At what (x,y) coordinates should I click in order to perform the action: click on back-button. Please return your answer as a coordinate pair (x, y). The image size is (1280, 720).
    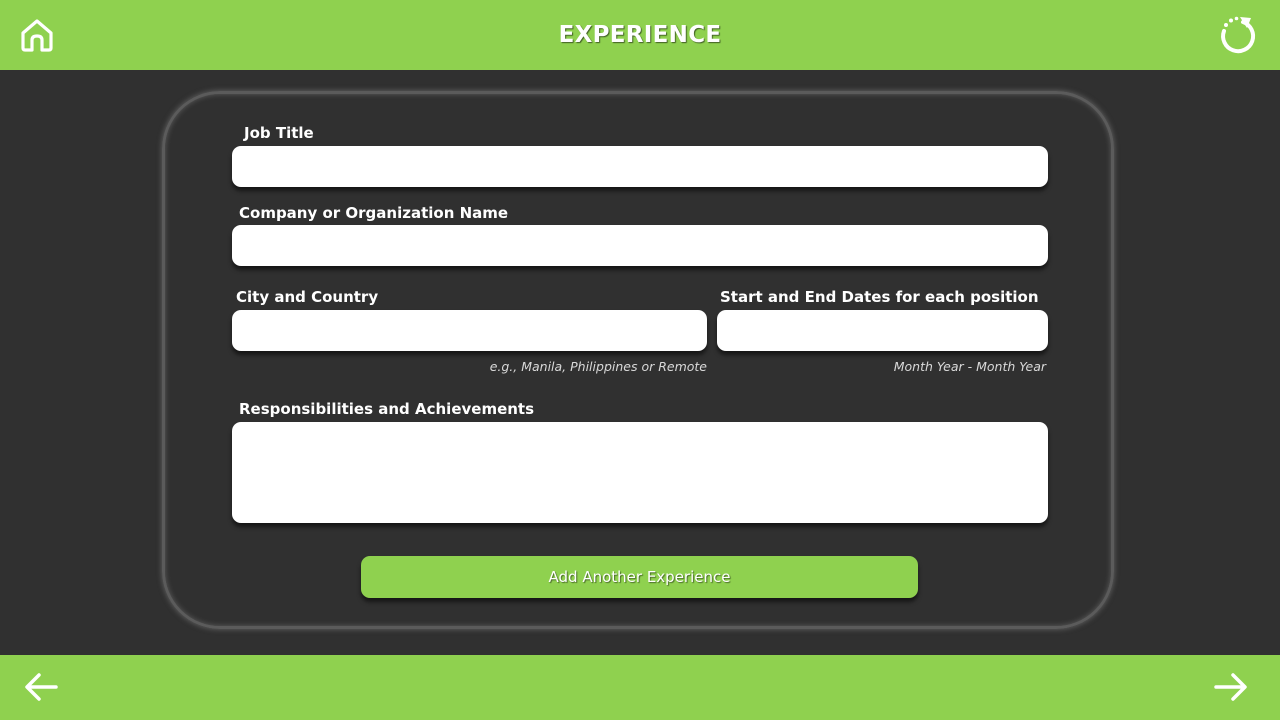
    Looking at the image, I should click on (41, 687).